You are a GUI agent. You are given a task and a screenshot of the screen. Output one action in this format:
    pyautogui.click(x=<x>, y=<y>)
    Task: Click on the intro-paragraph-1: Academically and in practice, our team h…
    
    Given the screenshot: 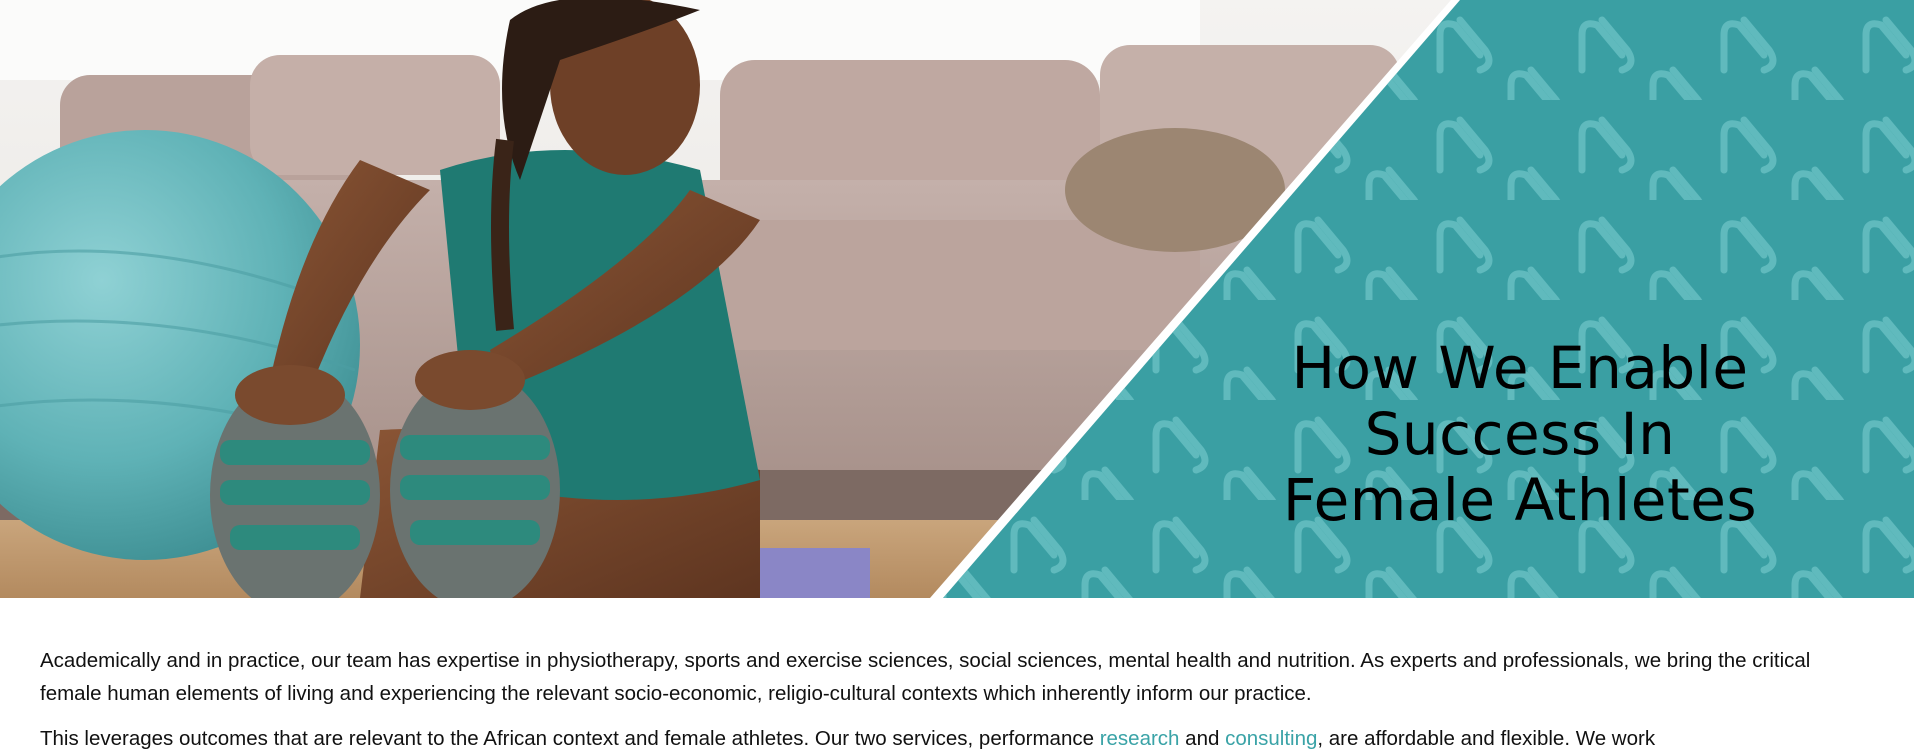 What is the action you would take?
    pyautogui.click(x=925, y=677)
    